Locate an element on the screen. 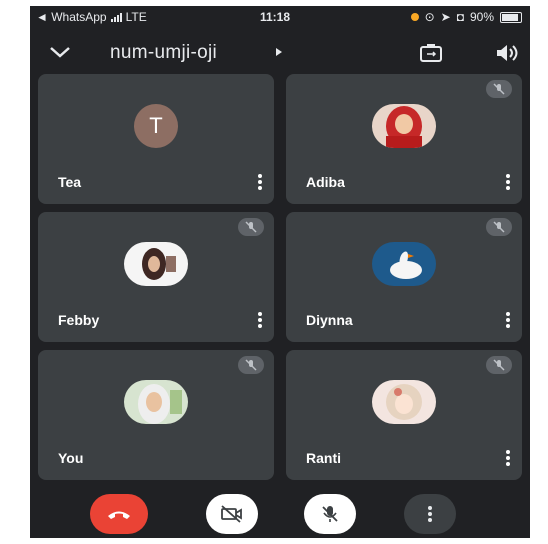 This screenshot has height=544, width=548. call-controls is located at coordinates (280, 515).